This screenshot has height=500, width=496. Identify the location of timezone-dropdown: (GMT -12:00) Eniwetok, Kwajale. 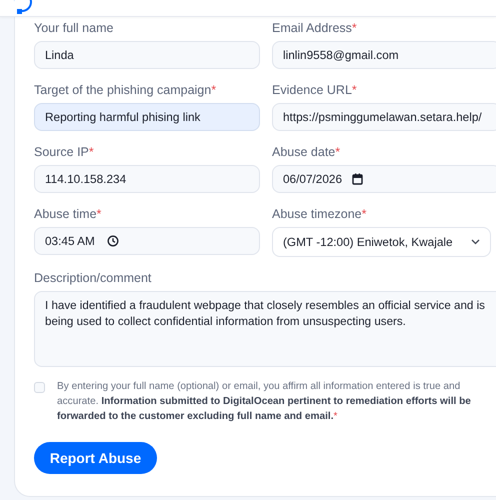
(381, 242).